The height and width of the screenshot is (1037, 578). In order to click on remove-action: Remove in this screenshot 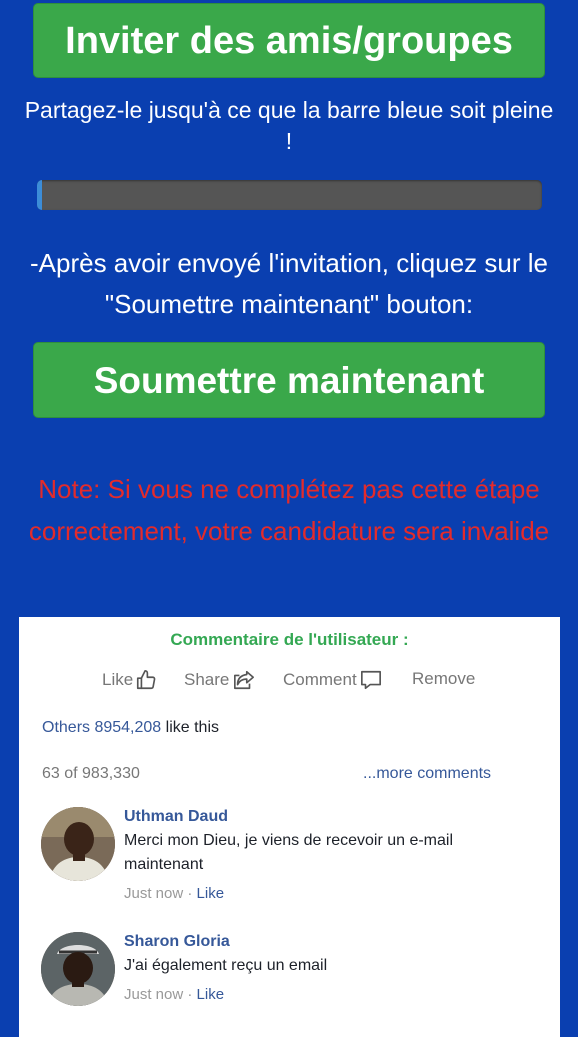, I will do `click(443, 679)`.